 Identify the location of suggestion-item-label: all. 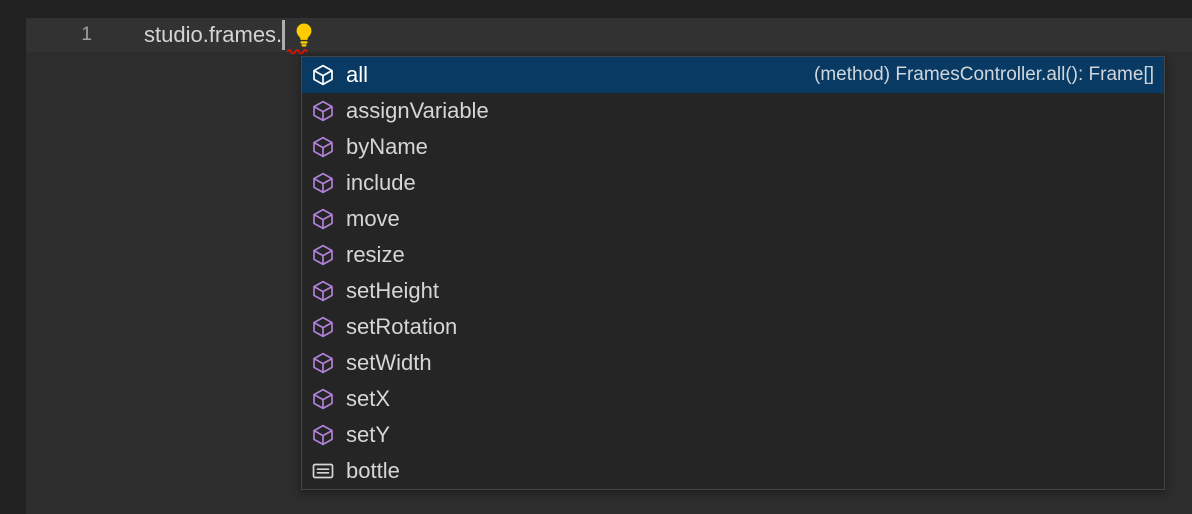
(357, 74).